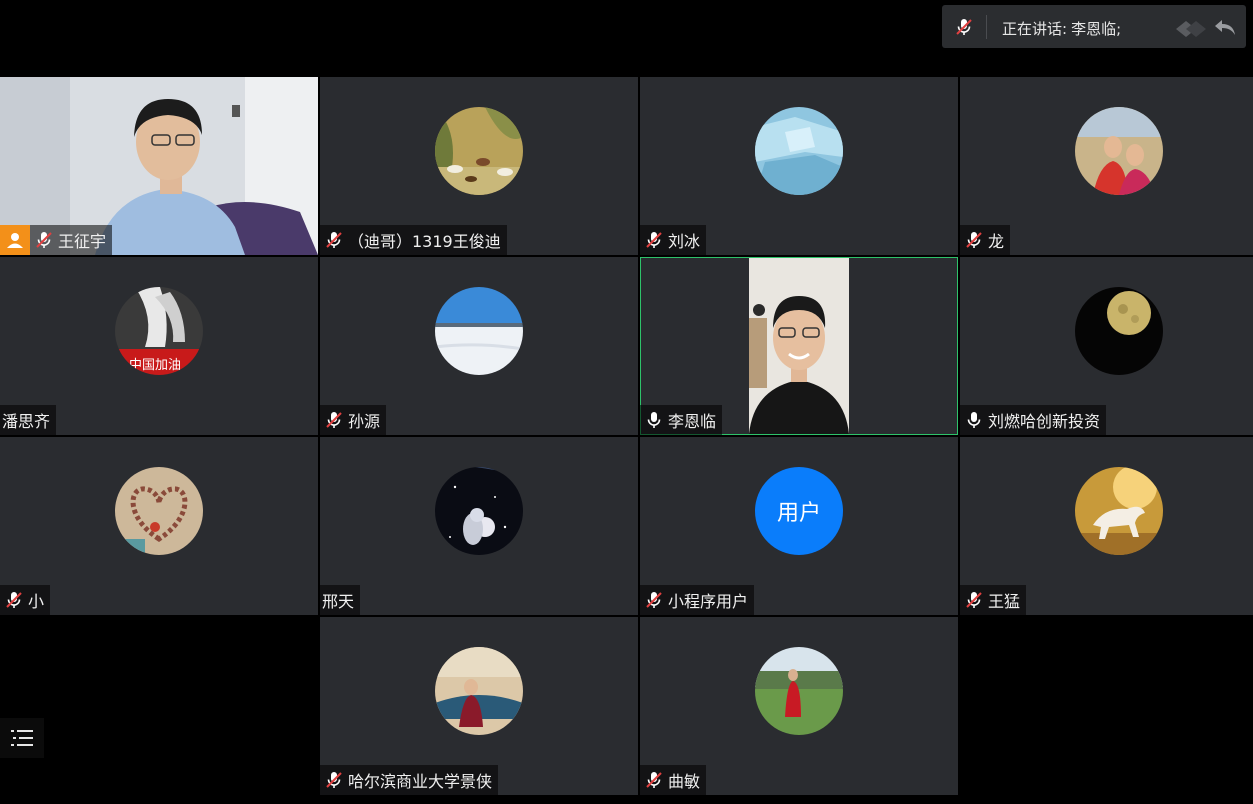 This screenshot has height=804, width=1253. I want to click on participant-tile-active-speaker: 李恩临, so click(799, 346).